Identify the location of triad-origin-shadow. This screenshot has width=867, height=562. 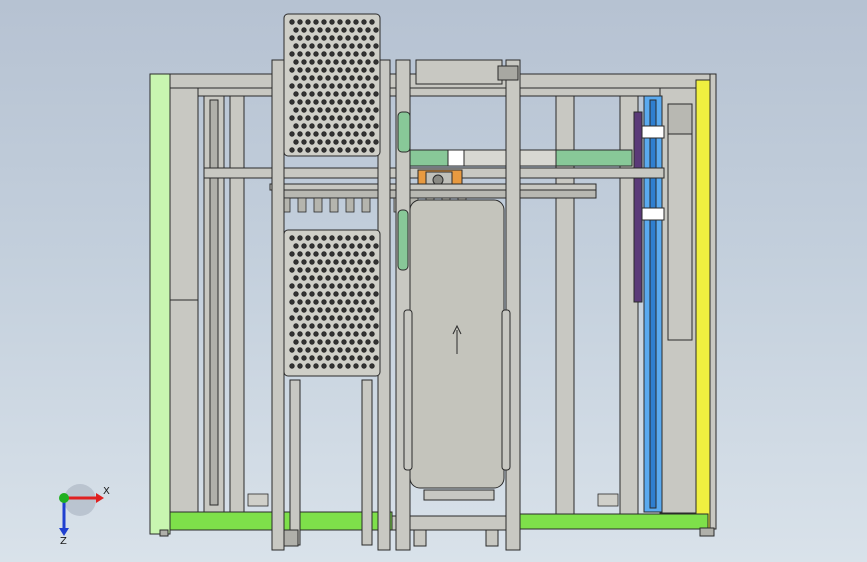
(80, 500).